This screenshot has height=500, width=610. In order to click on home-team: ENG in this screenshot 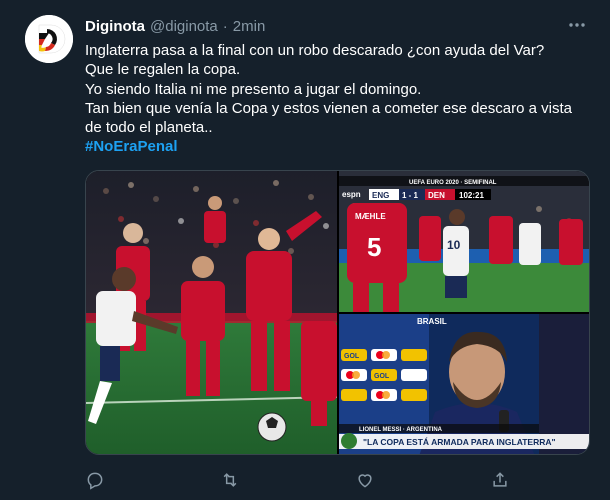, I will do `click(380, 195)`.